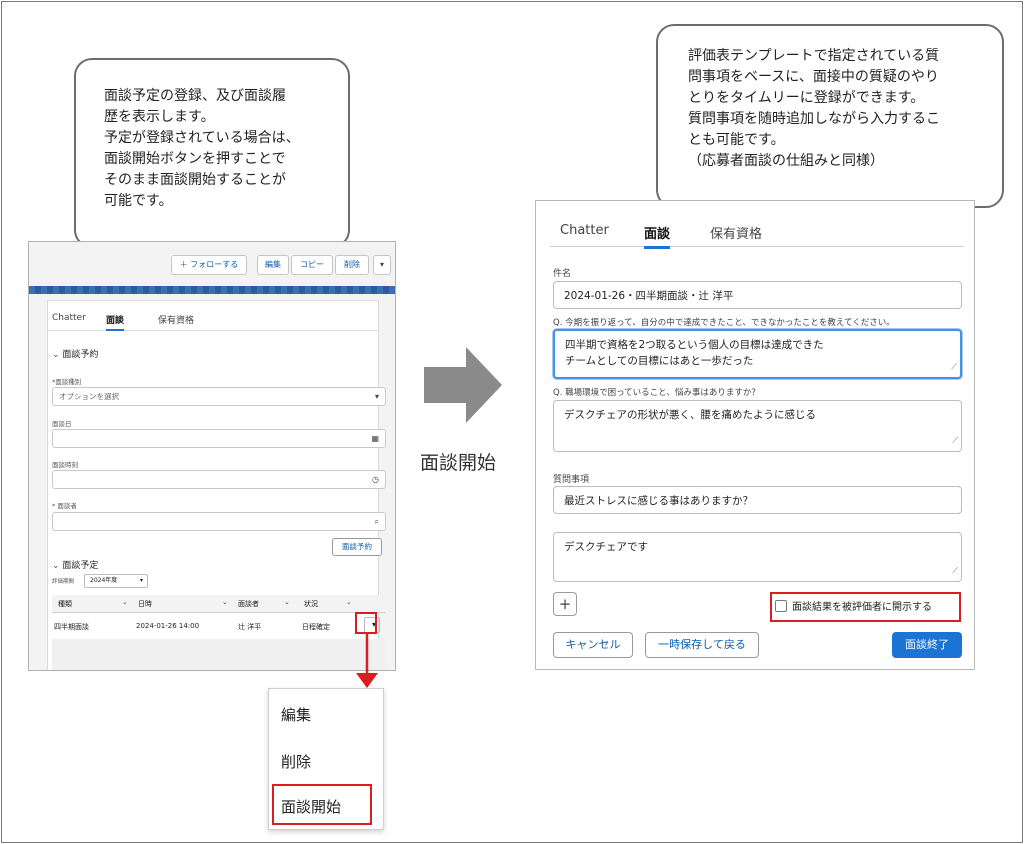  What do you see at coordinates (366, 623) in the screenshot?
I see `row-action-highlight` at bounding box center [366, 623].